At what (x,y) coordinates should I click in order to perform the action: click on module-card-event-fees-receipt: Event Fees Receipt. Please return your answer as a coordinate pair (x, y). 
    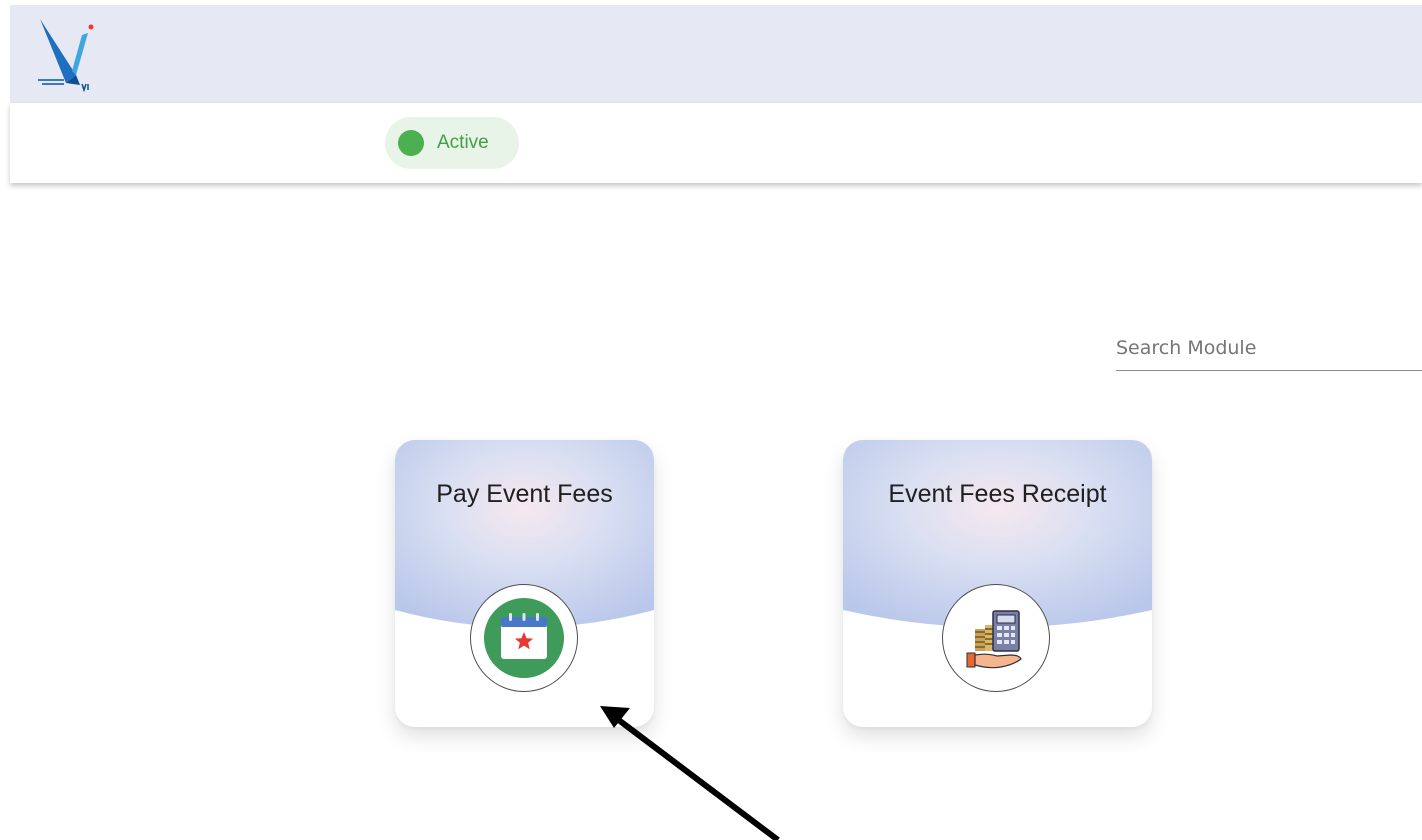
    Looking at the image, I should click on (997, 583).